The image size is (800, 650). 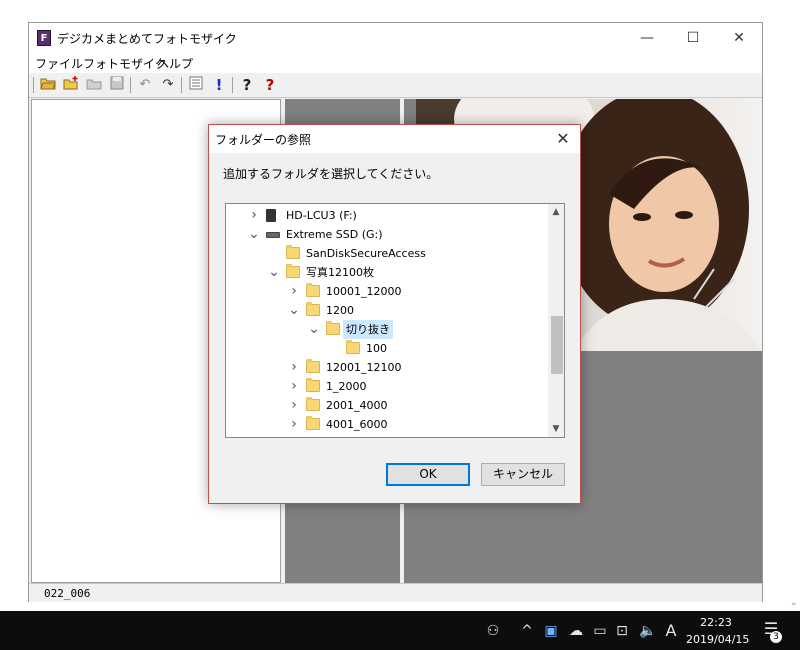 I want to click on exclamation-icon: !, so click(x=219, y=85).